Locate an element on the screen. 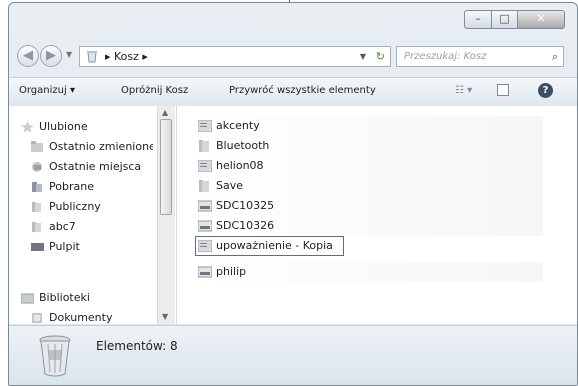  search-input: Przeszukaj: Kosz ⌕ is located at coordinates (480, 56).